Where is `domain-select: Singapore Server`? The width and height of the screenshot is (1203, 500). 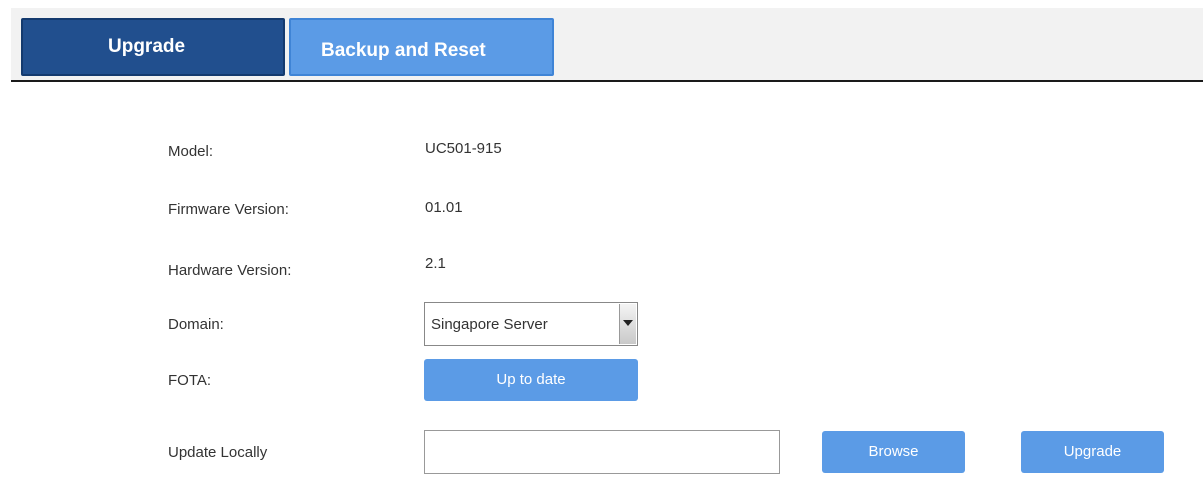
domain-select: Singapore Server is located at coordinates (531, 324).